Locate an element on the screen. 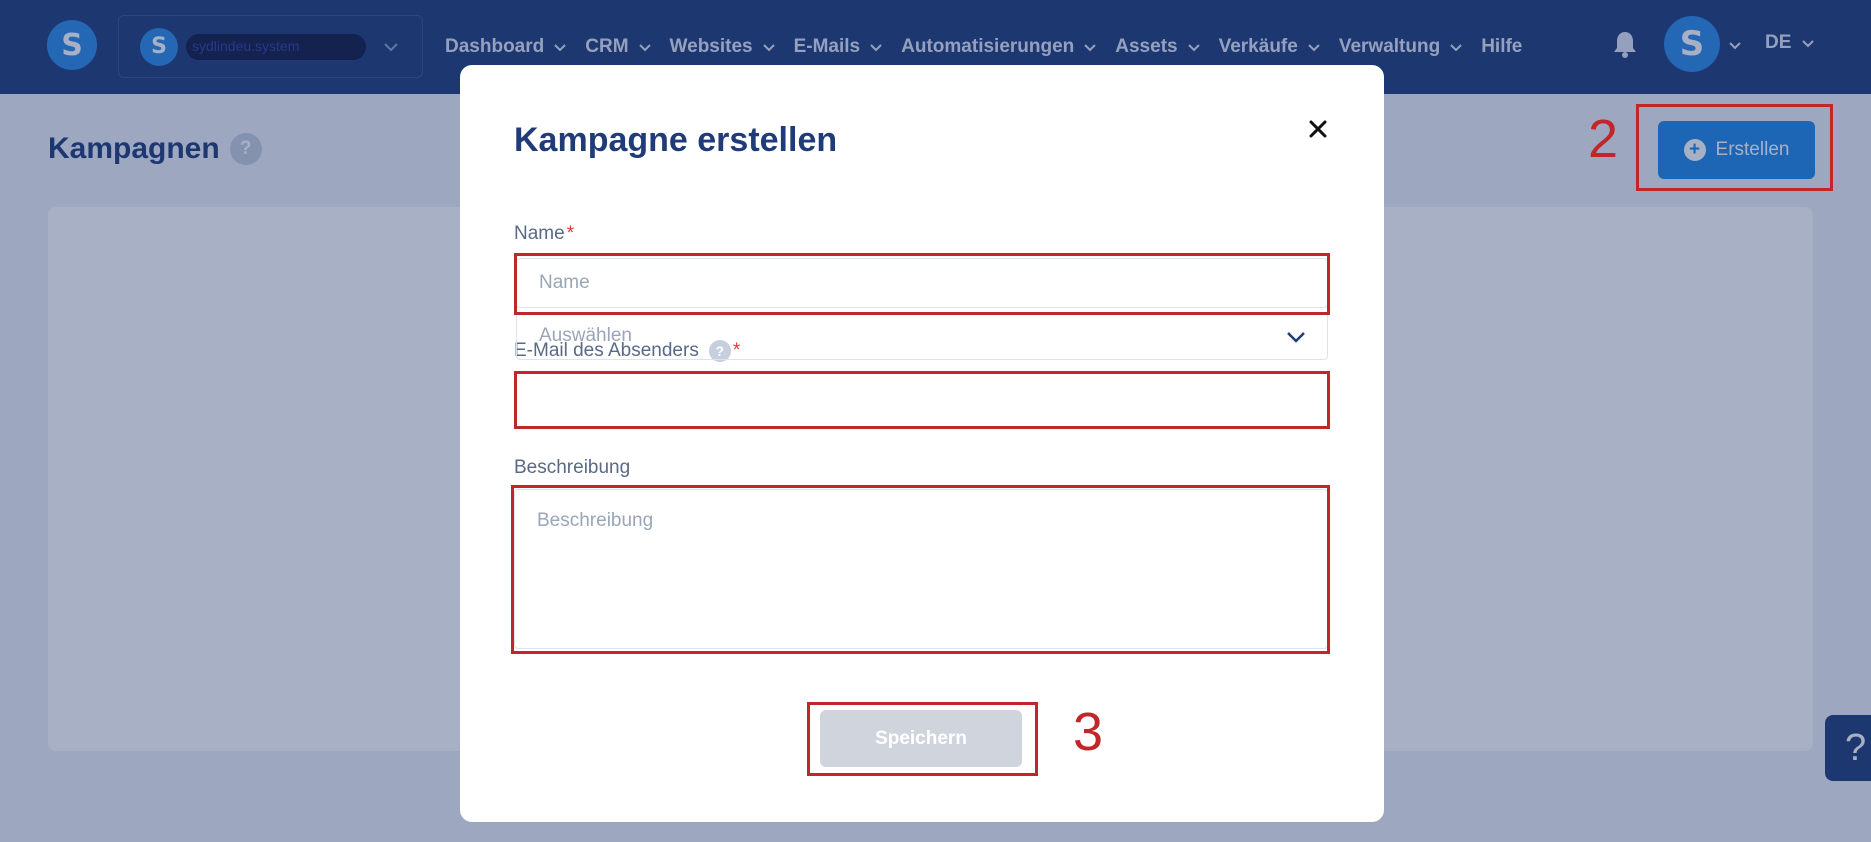  annotation-box-save is located at coordinates (922, 739).